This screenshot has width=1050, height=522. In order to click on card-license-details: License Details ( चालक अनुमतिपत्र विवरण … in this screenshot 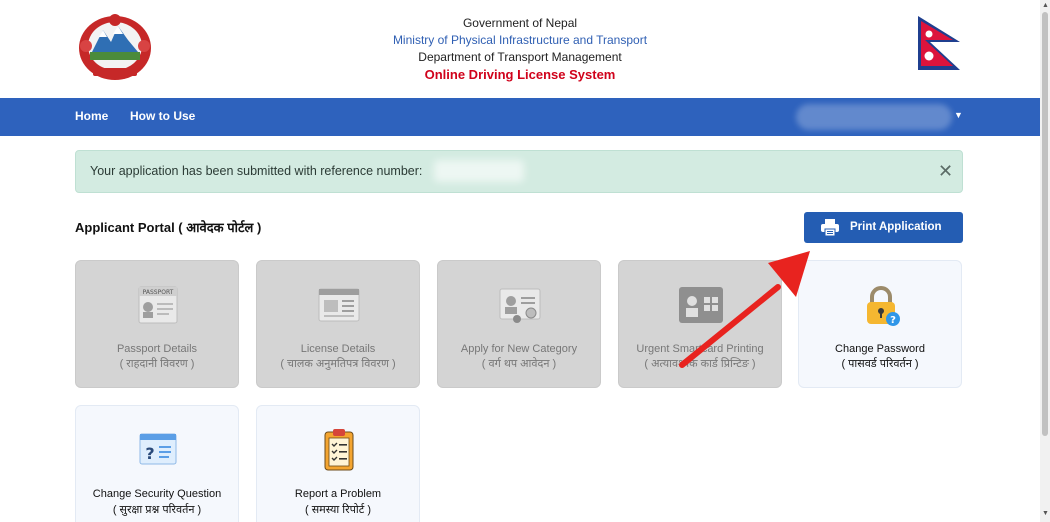, I will do `click(338, 324)`.